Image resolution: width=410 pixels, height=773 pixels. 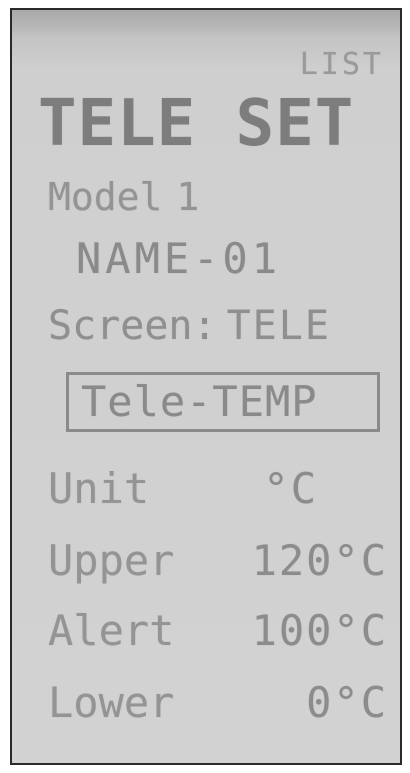 I want to click on screen-label: Screen:, so click(x=132, y=326).